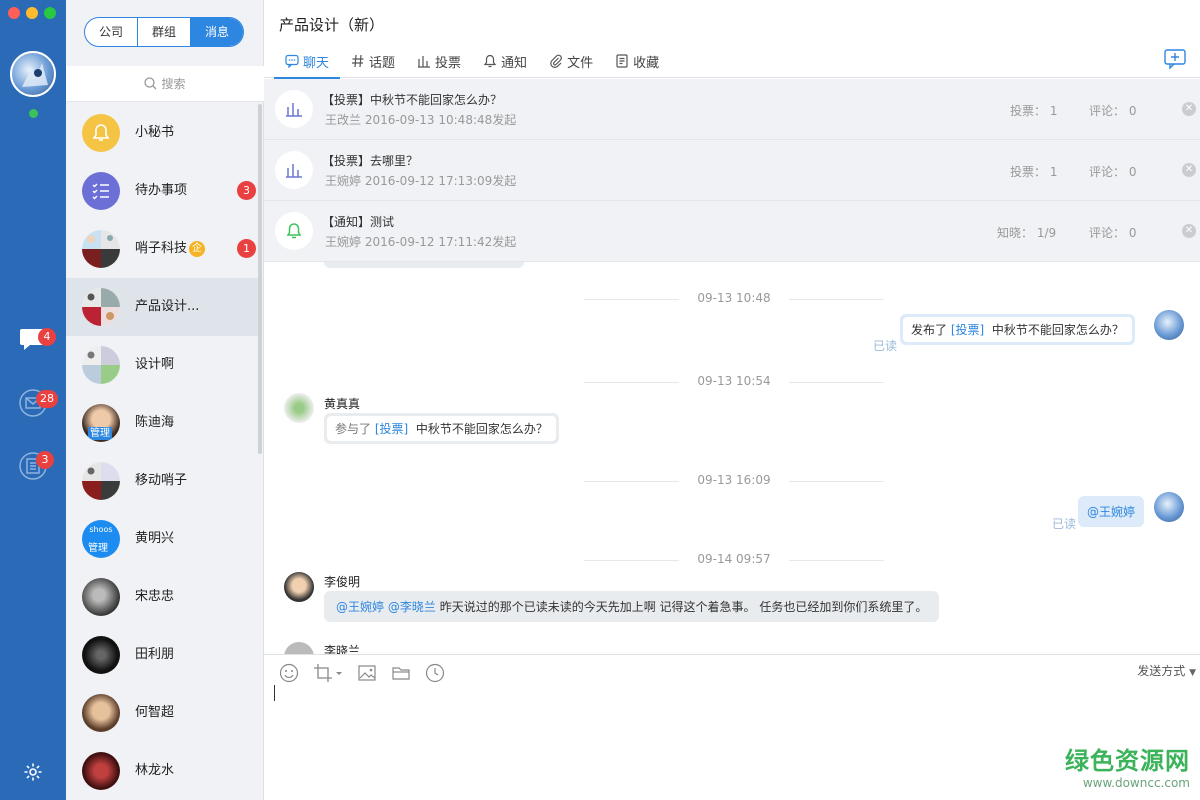 This screenshot has height=800, width=1200. I want to click on conversation-item: 待办事项 3, so click(162, 191).